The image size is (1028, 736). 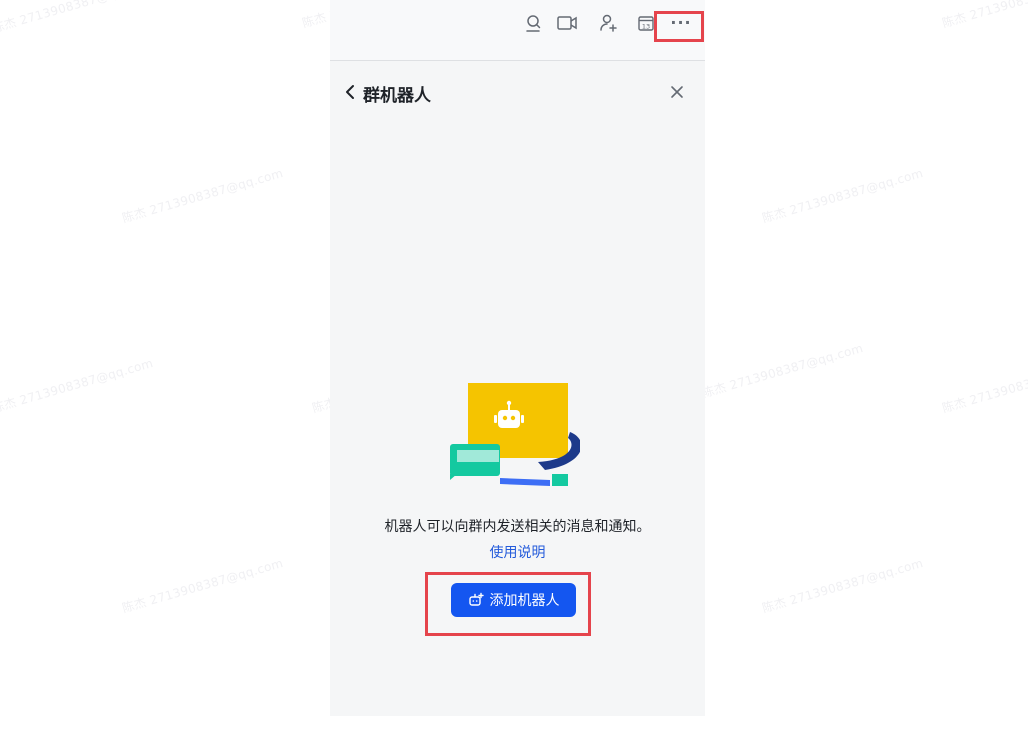 I want to click on robot-illustration, so click(x=516, y=437).